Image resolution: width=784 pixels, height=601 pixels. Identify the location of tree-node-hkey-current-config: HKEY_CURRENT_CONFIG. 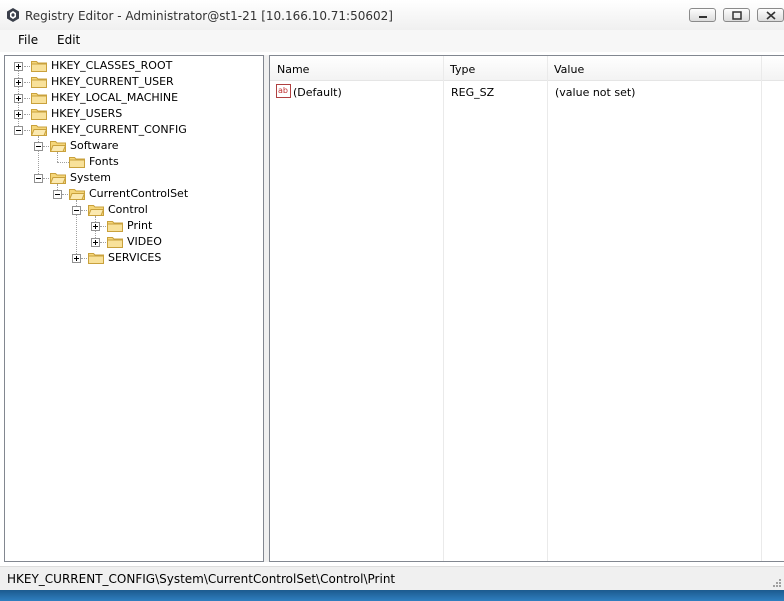
(134, 130).